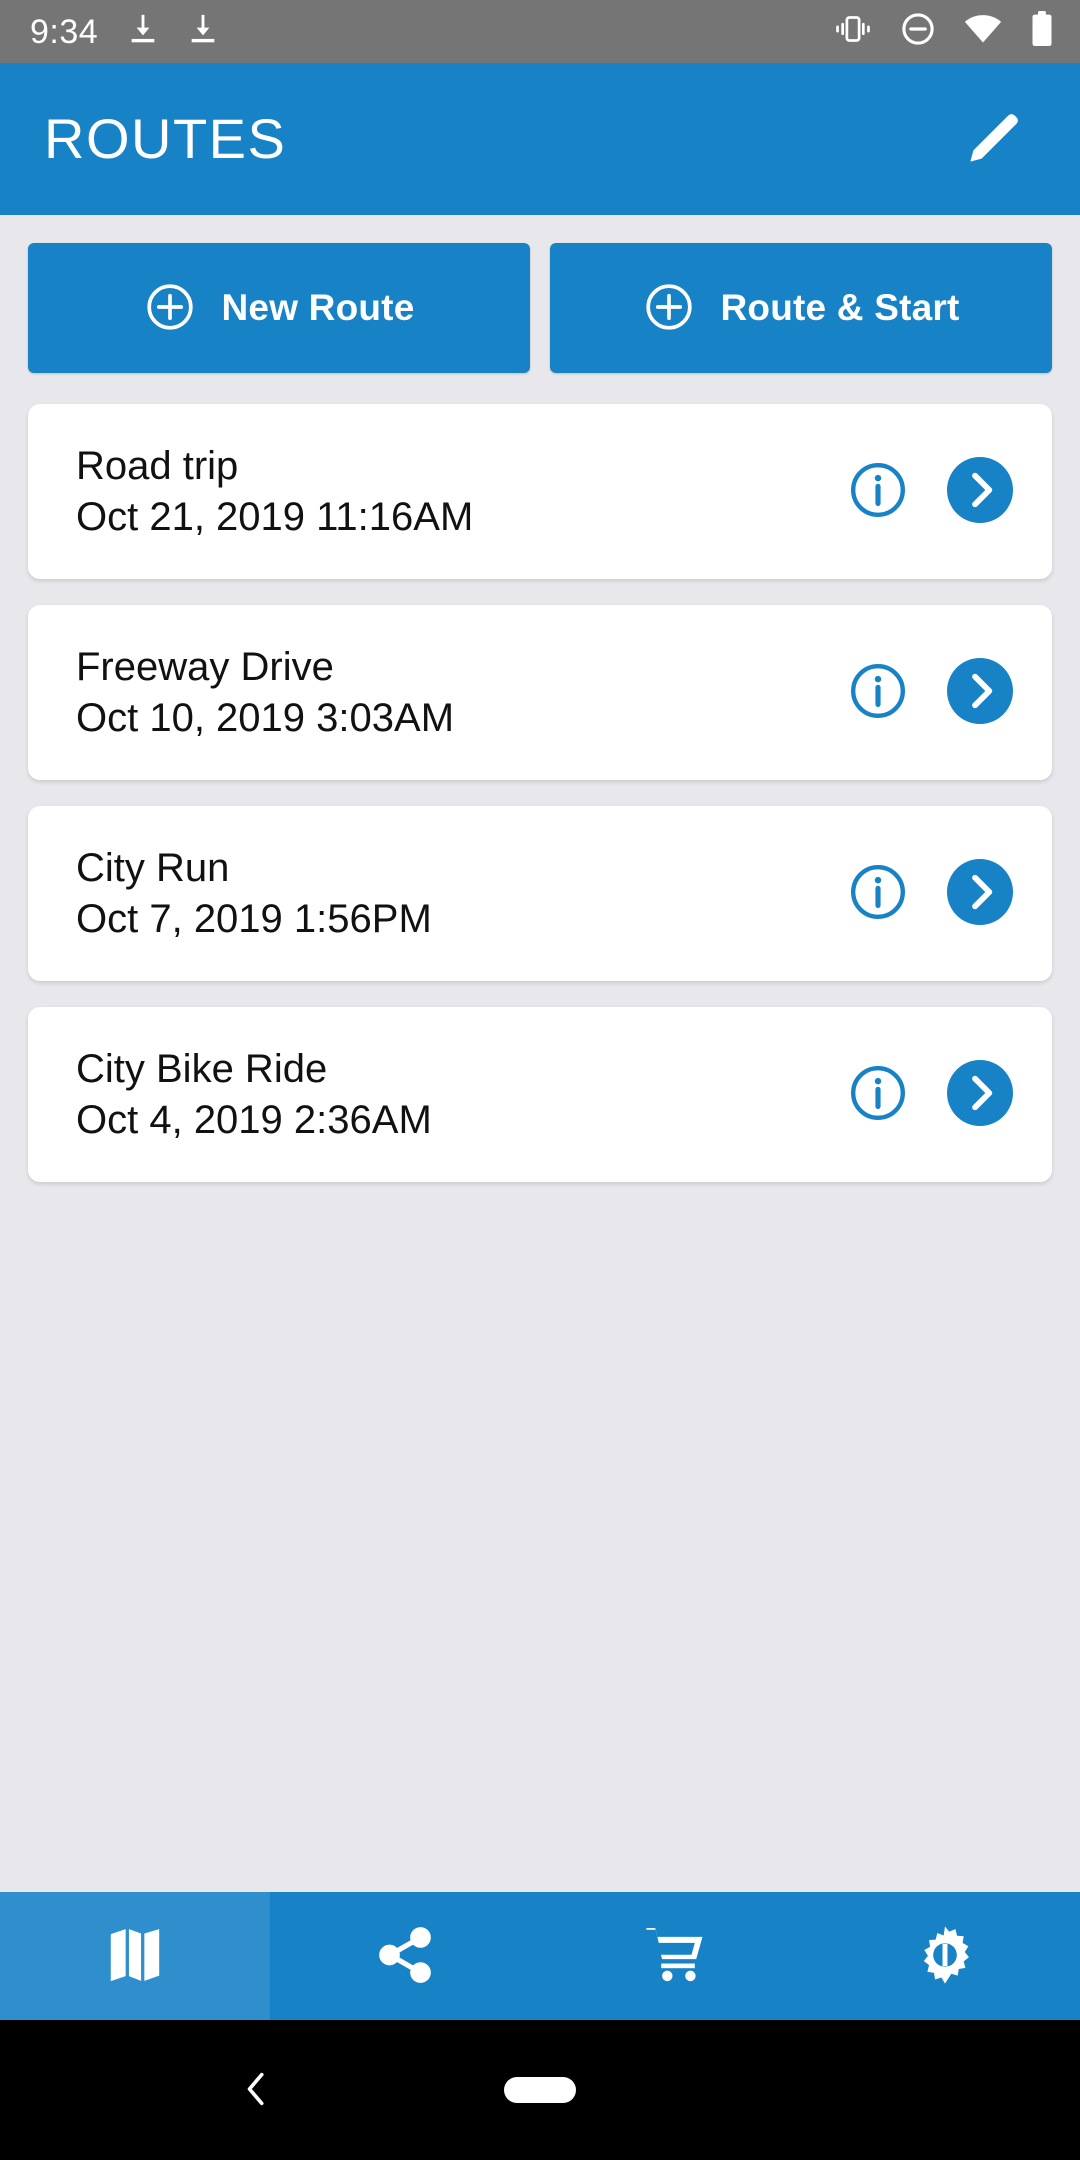  I want to click on settings-gear-icon, so click(945, 1956).